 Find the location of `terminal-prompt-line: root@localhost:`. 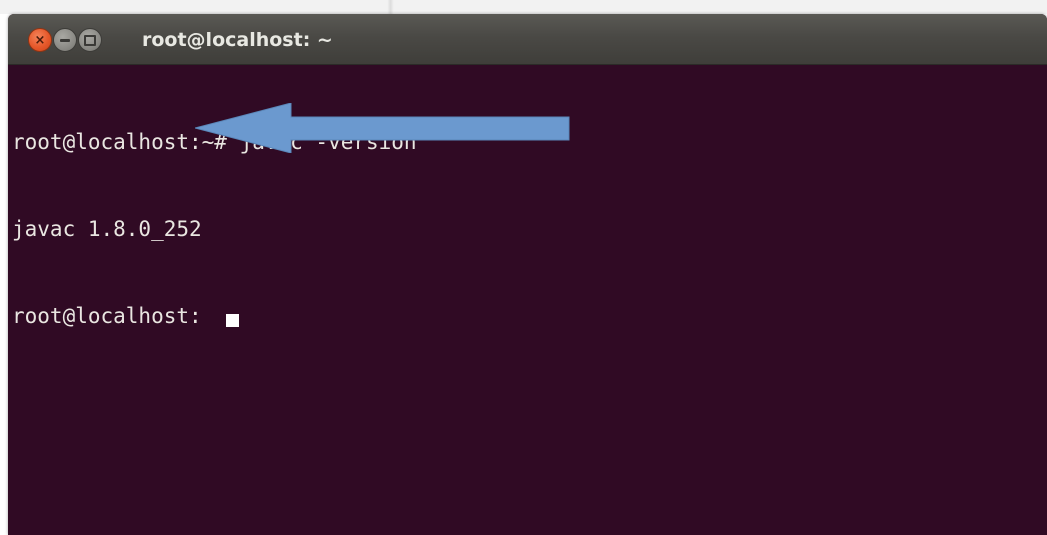

terminal-prompt-line: root@localhost: is located at coordinates (529, 316).